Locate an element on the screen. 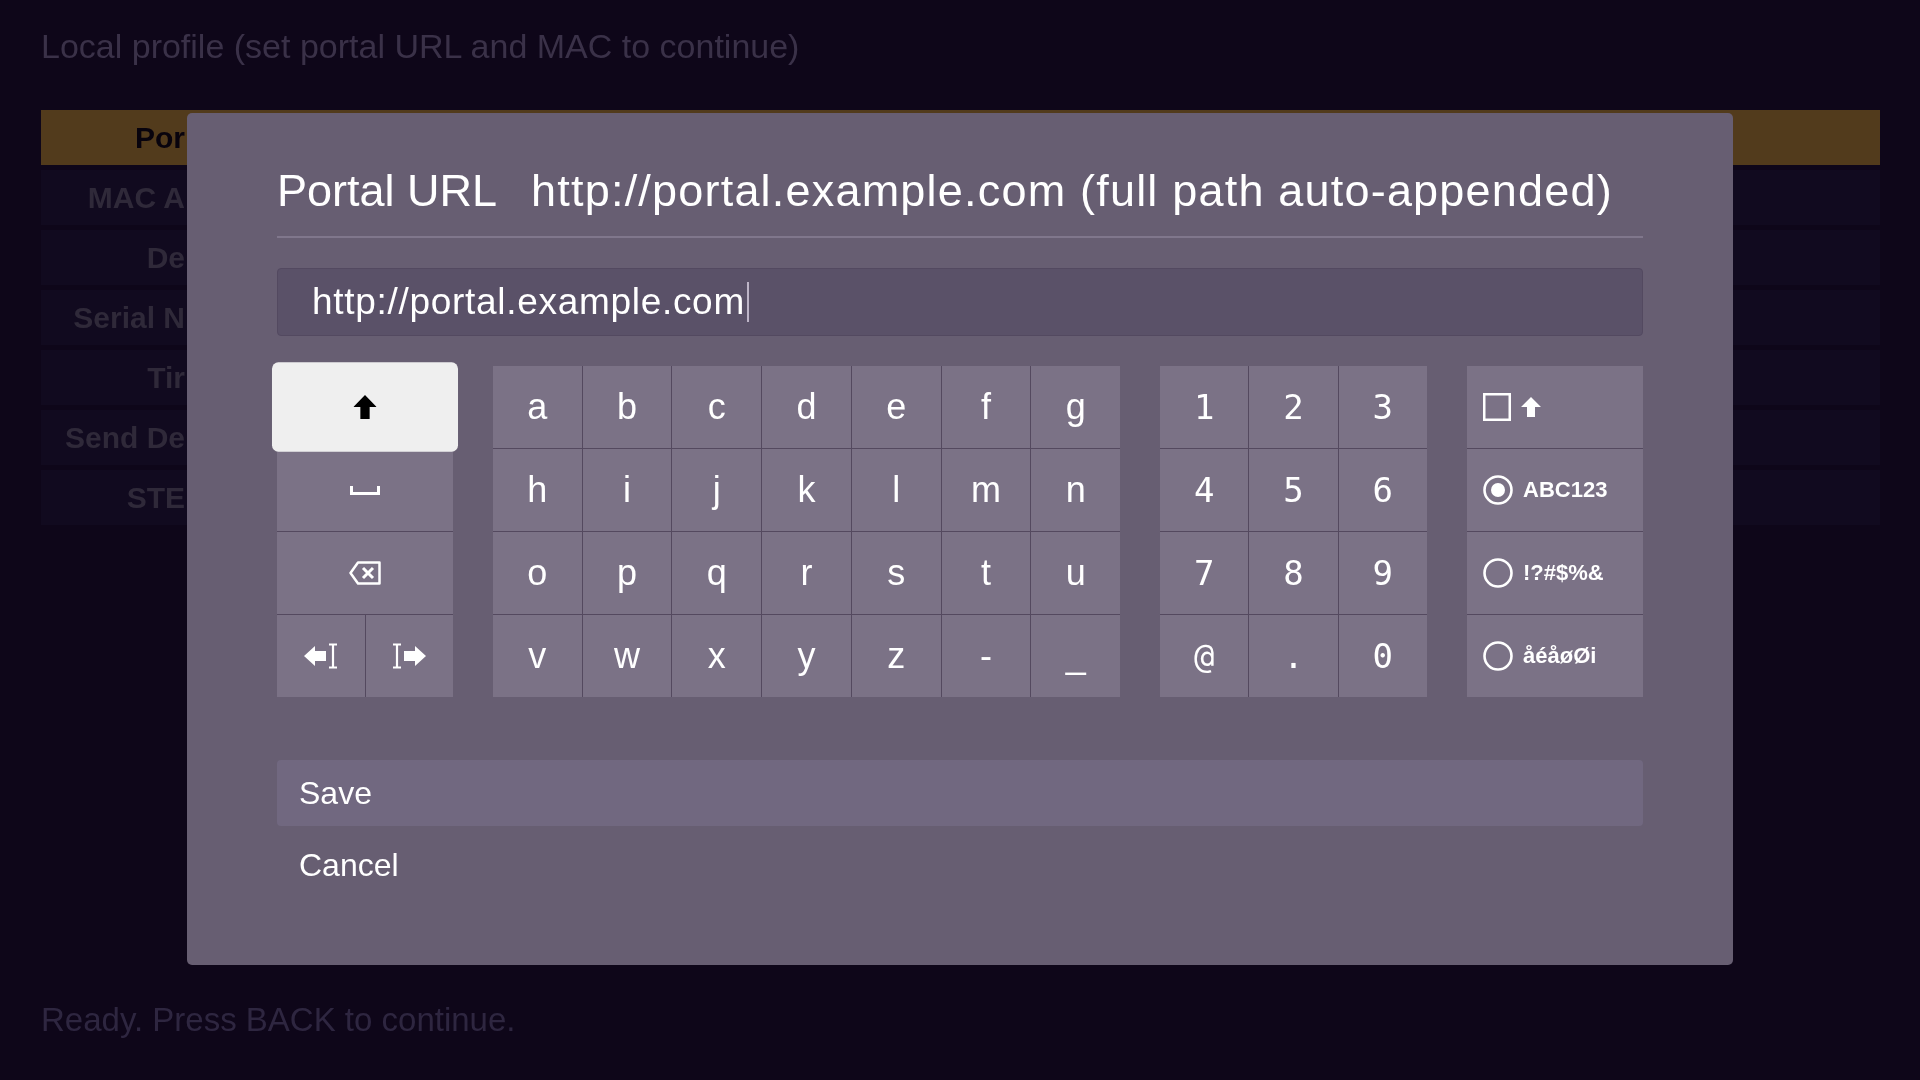 The width and height of the screenshot is (1920, 1080). letter-key: l is located at coordinates (896, 490).